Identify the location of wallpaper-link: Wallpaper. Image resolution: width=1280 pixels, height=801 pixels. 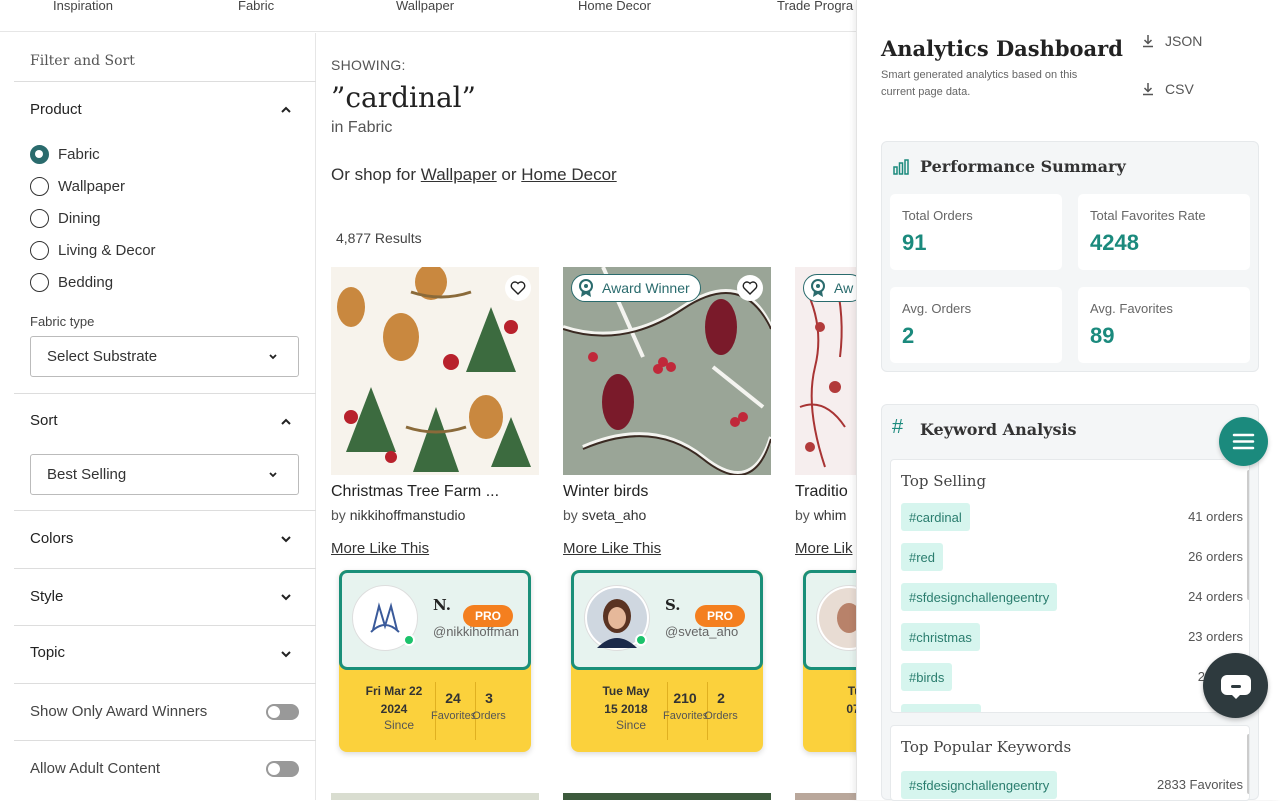
(459, 174).